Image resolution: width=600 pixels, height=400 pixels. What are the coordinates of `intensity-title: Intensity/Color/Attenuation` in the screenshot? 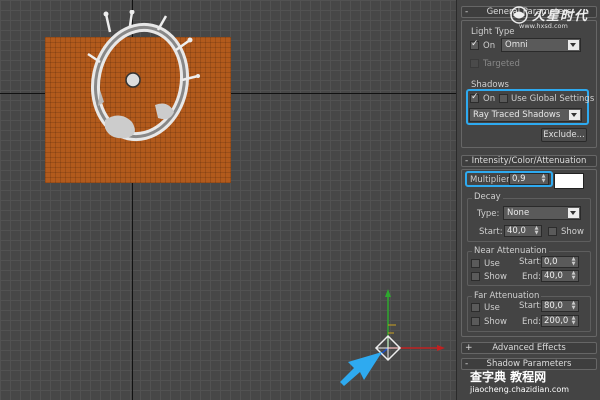 It's located at (529, 161).